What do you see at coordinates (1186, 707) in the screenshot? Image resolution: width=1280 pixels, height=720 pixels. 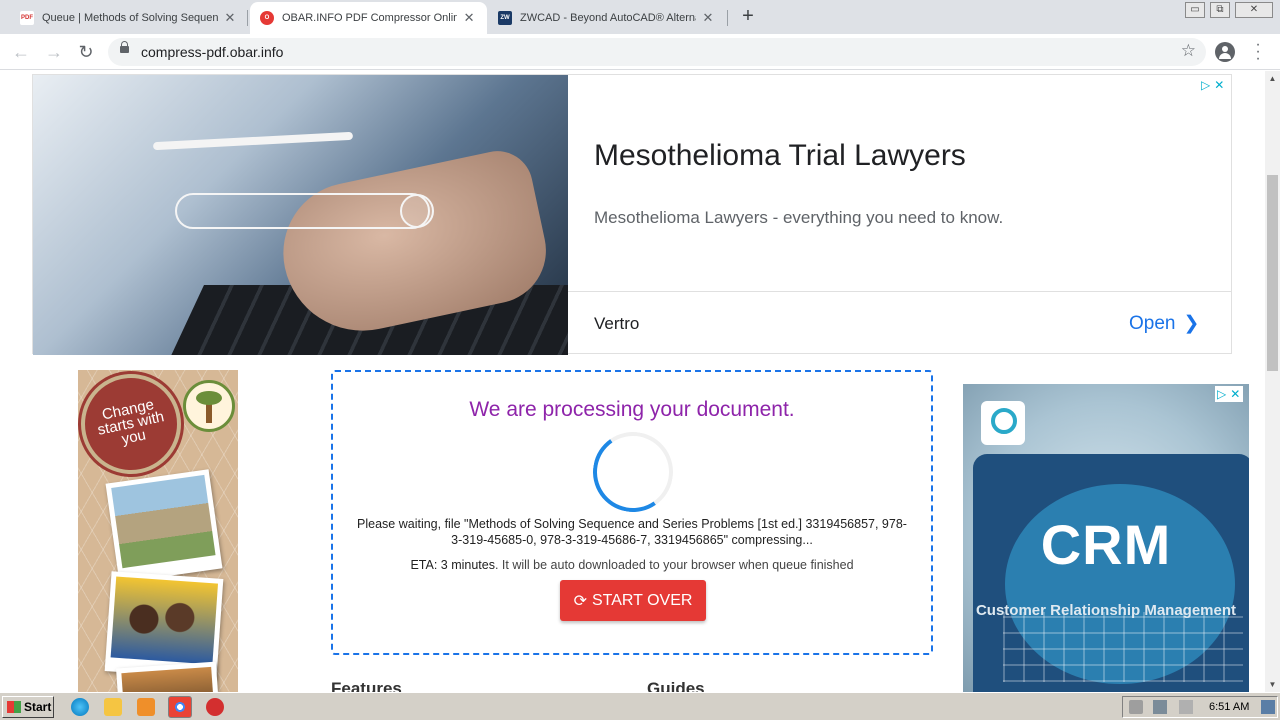 I see `flag-icon` at bounding box center [1186, 707].